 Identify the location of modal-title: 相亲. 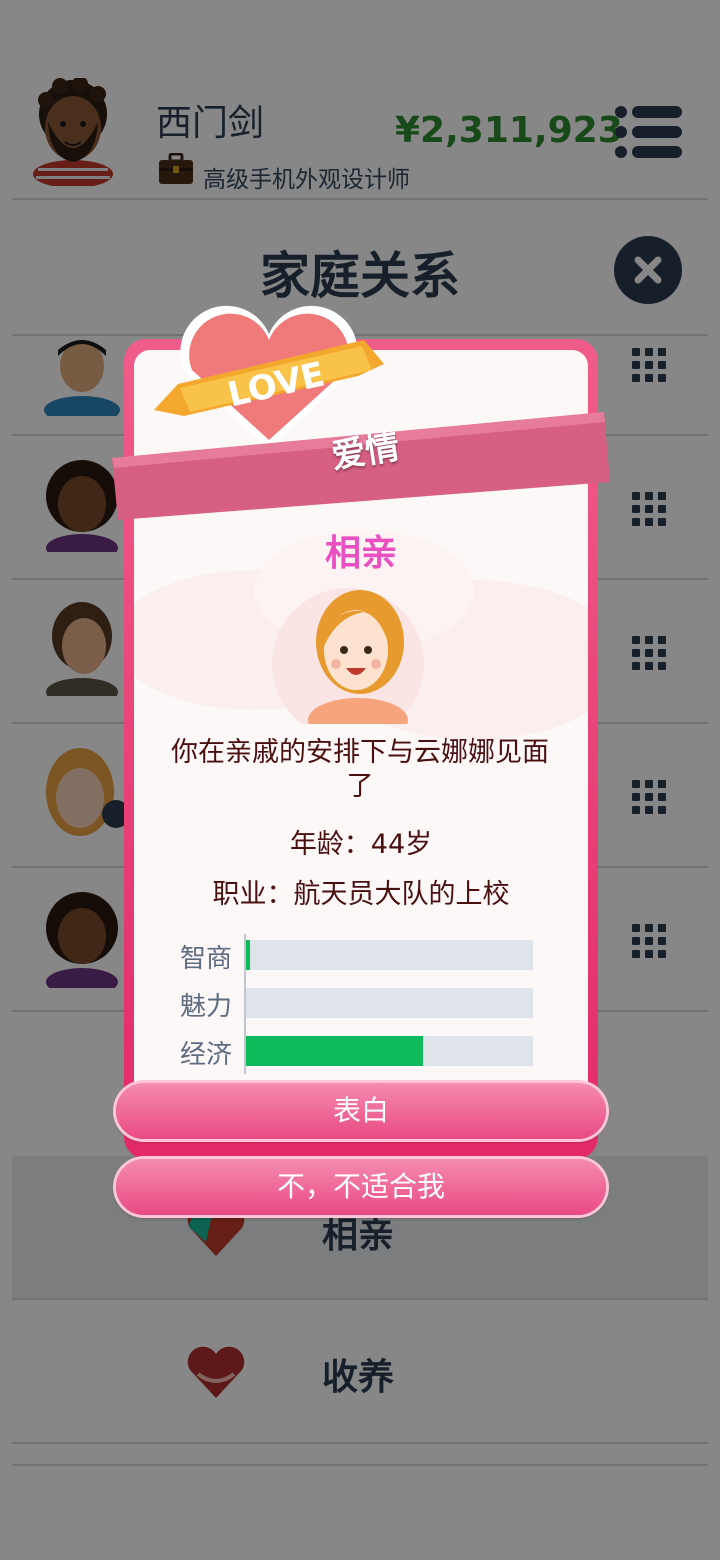
(360, 553).